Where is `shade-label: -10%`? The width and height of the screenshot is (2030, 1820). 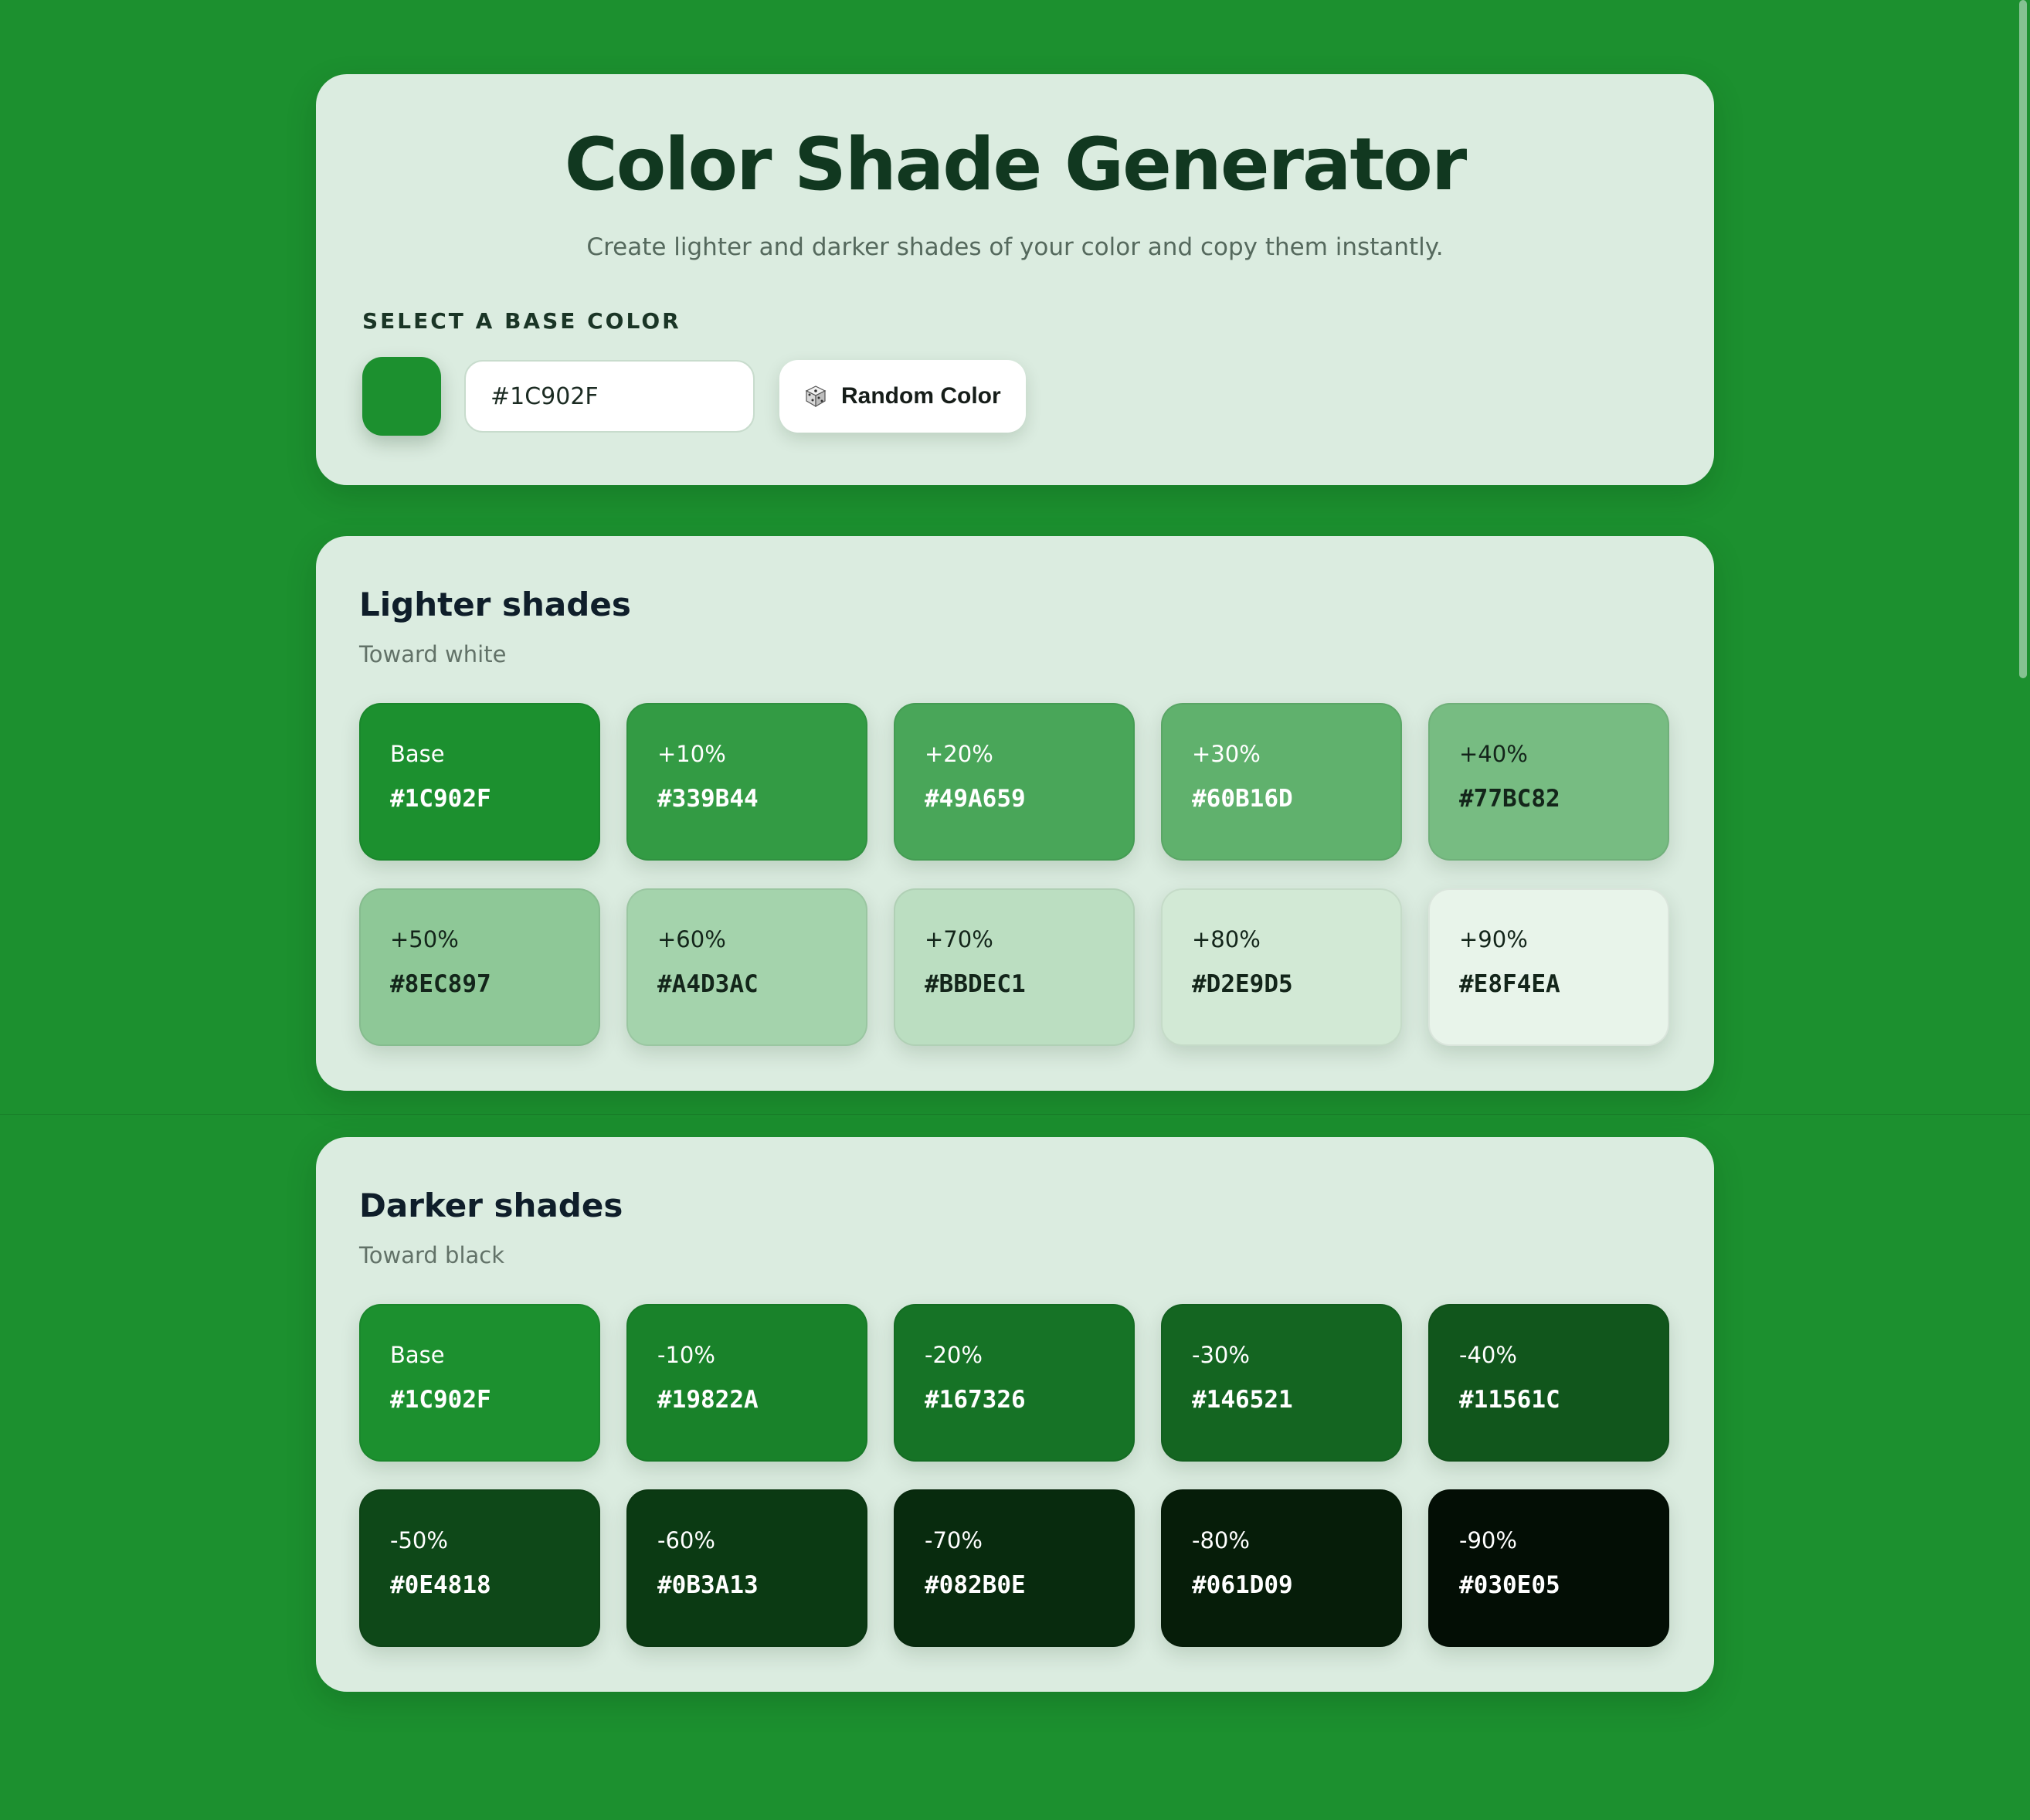 shade-label: -10% is located at coordinates (686, 1355).